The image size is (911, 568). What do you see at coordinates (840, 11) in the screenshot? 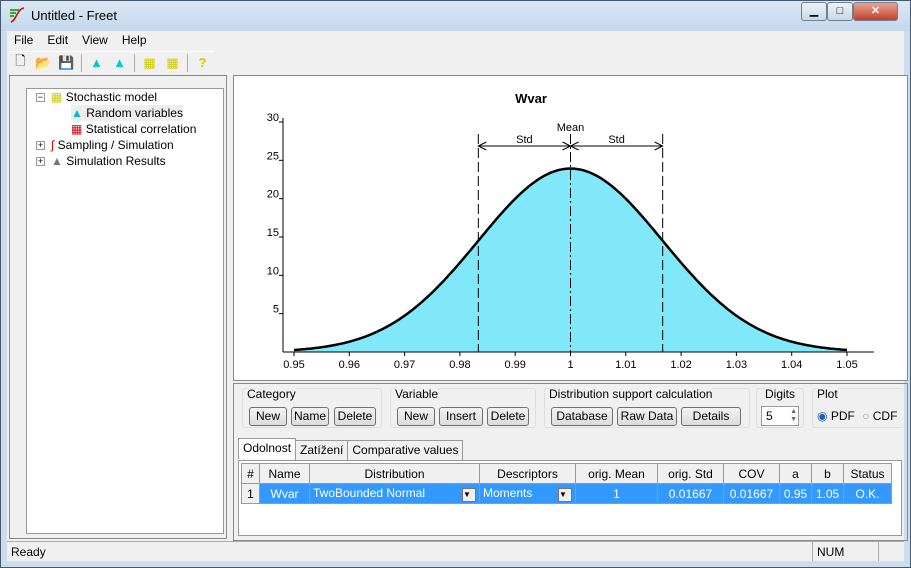
I see `maximize-button: □` at bounding box center [840, 11].